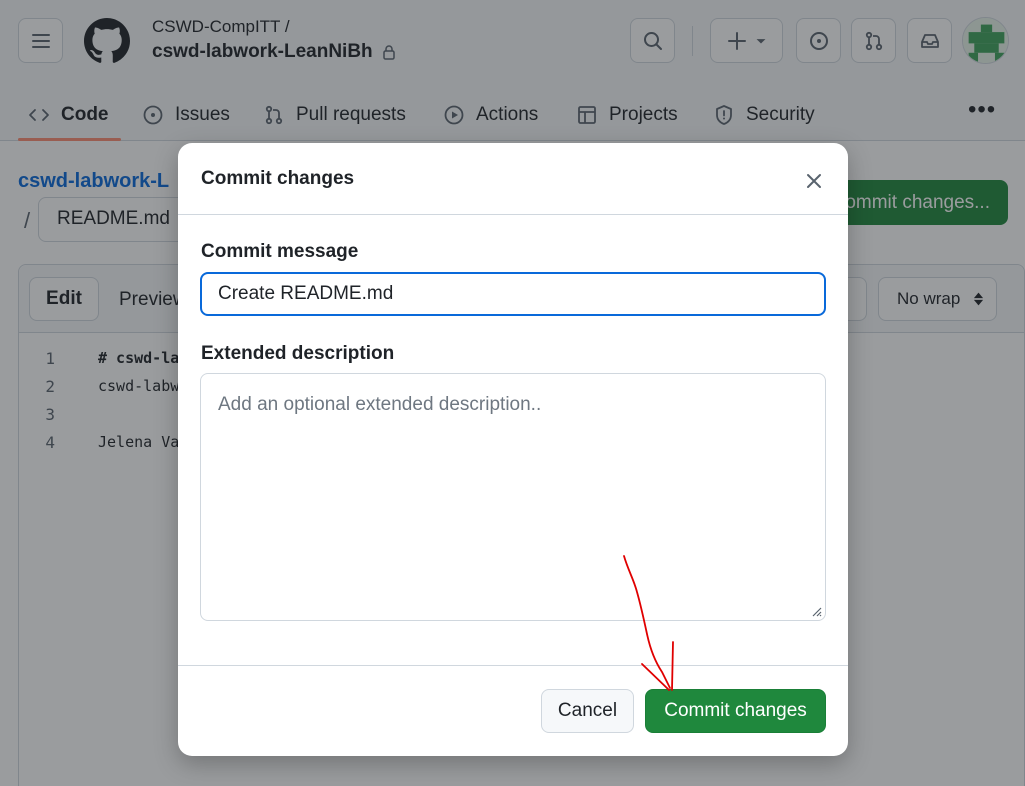  Describe the element at coordinates (513, 214) in the screenshot. I see `dialog-header-divider` at that location.